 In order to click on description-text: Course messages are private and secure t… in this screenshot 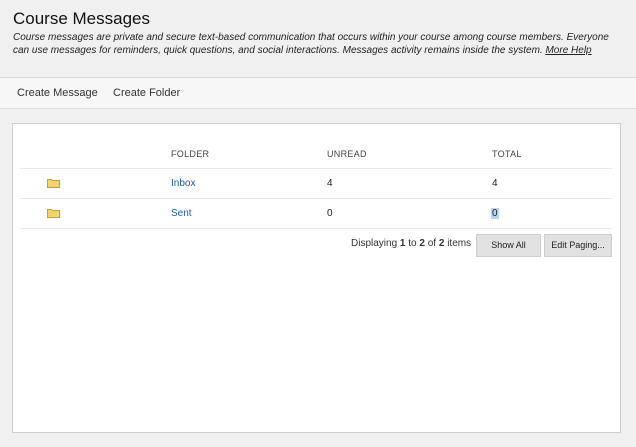, I will do `click(311, 44)`.